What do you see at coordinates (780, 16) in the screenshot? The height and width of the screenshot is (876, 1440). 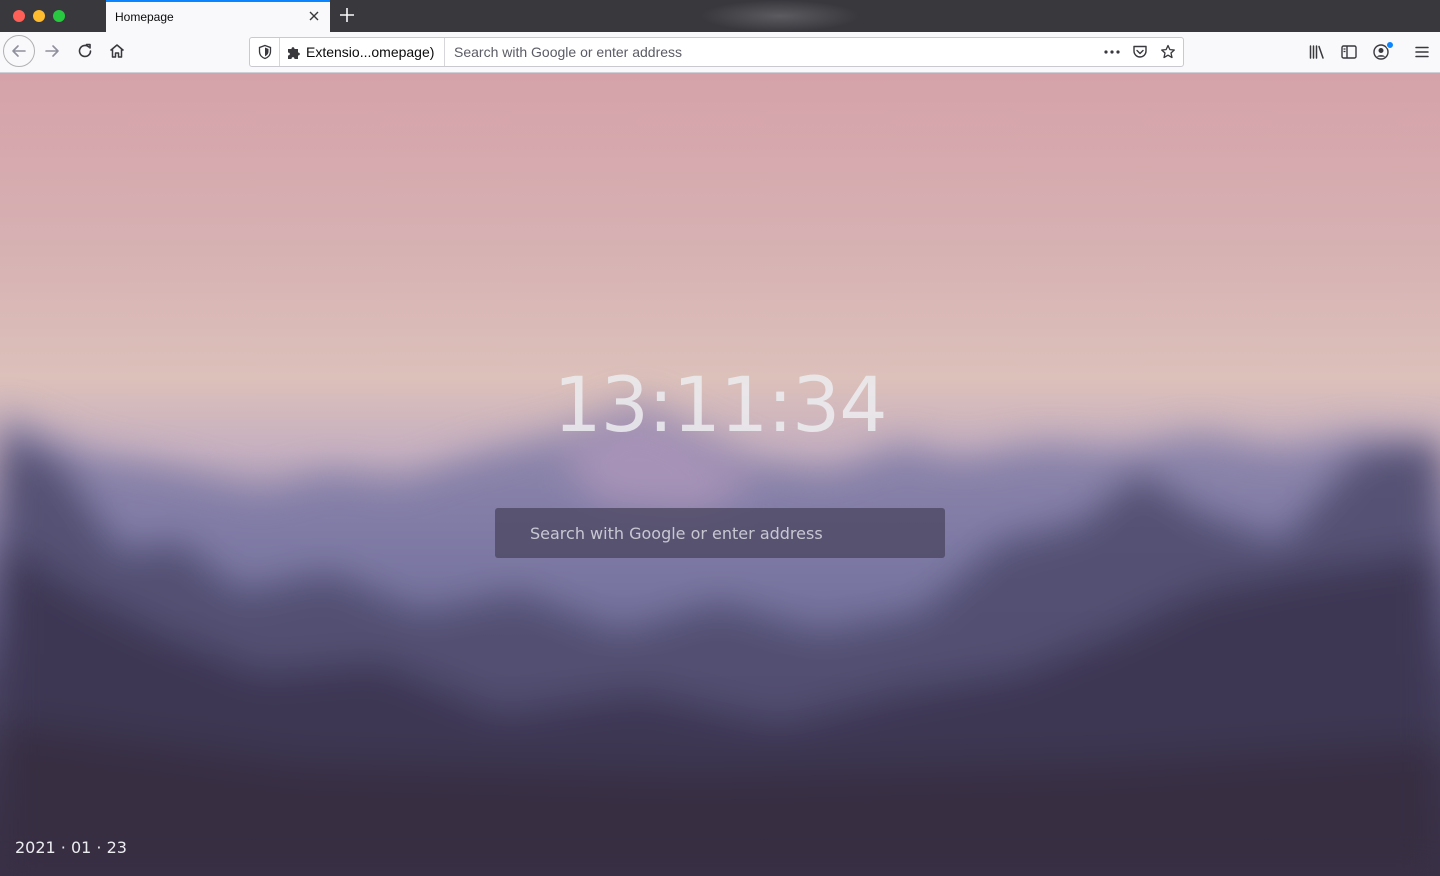 I see `titlebar-highlight` at bounding box center [780, 16].